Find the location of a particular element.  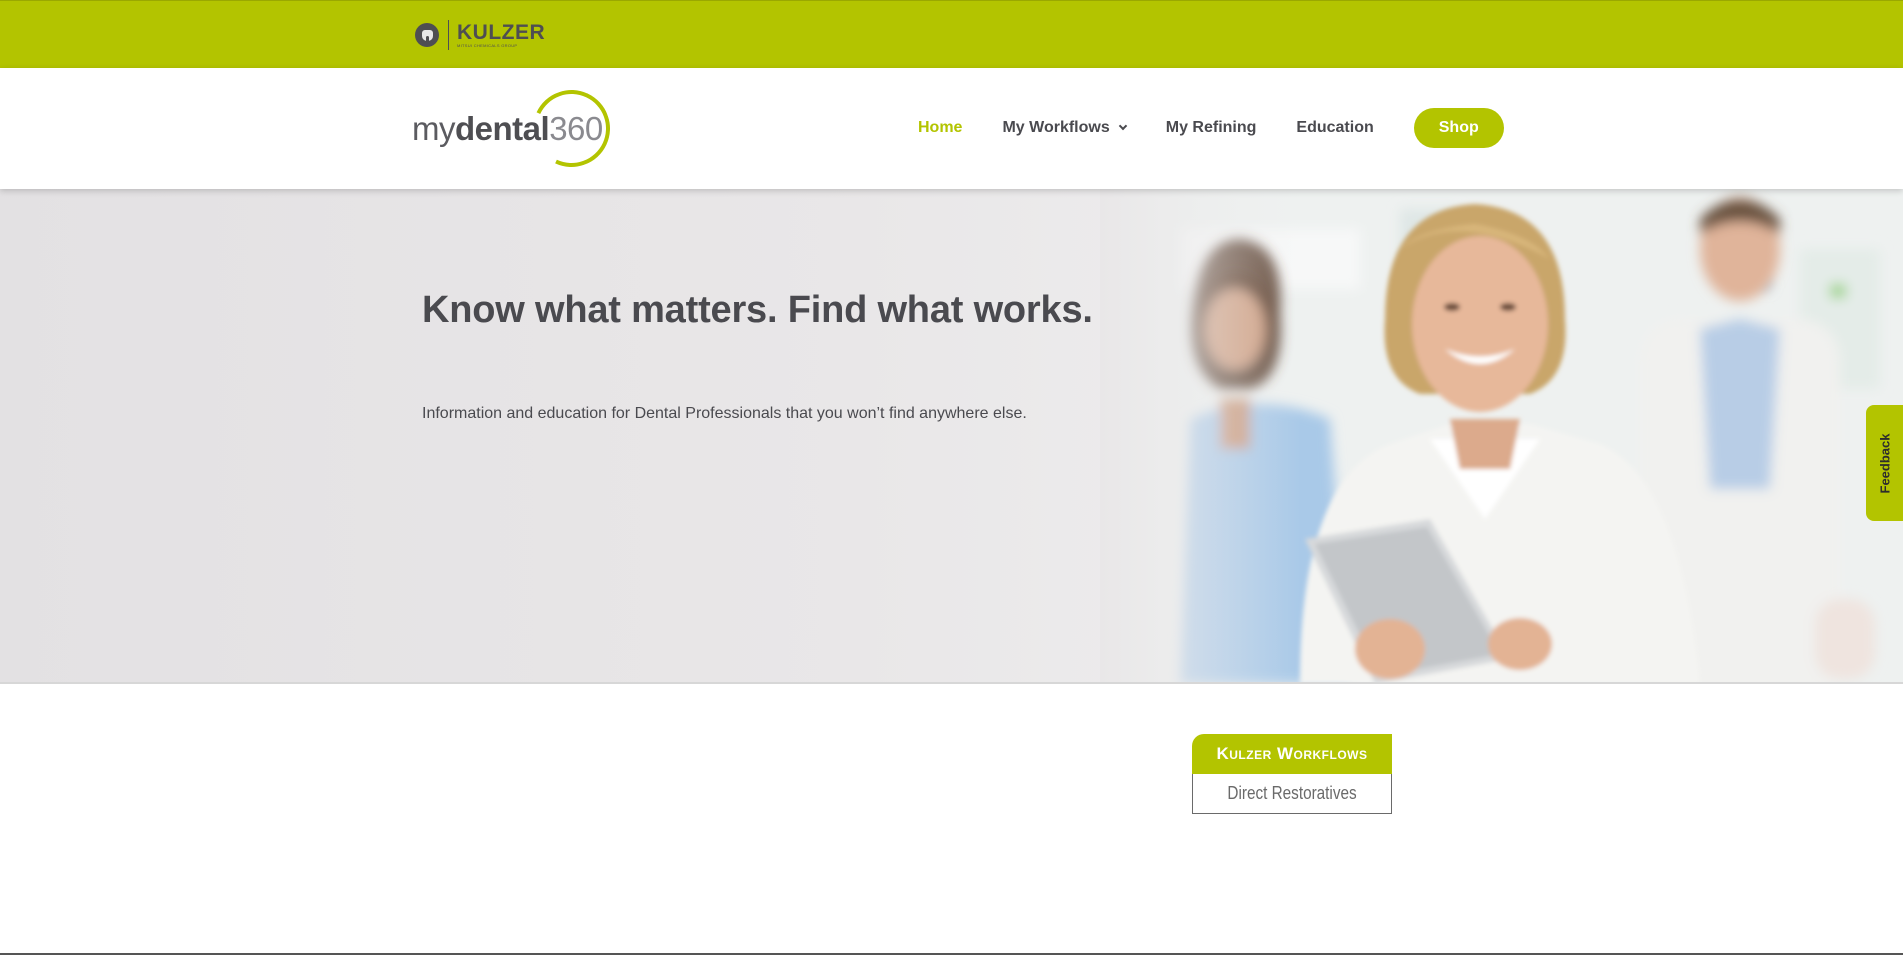

nav-home-label: Home is located at coordinates (940, 127).